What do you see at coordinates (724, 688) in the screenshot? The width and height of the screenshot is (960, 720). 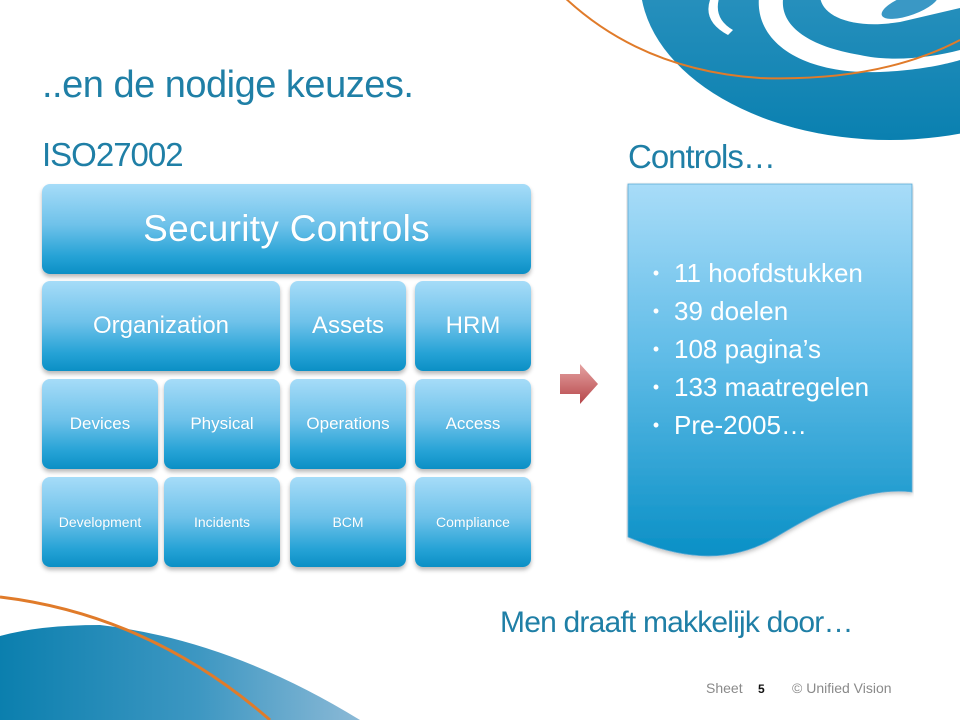 I see `footer-sheet-label: Sheet` at bounding box center [724, 688].